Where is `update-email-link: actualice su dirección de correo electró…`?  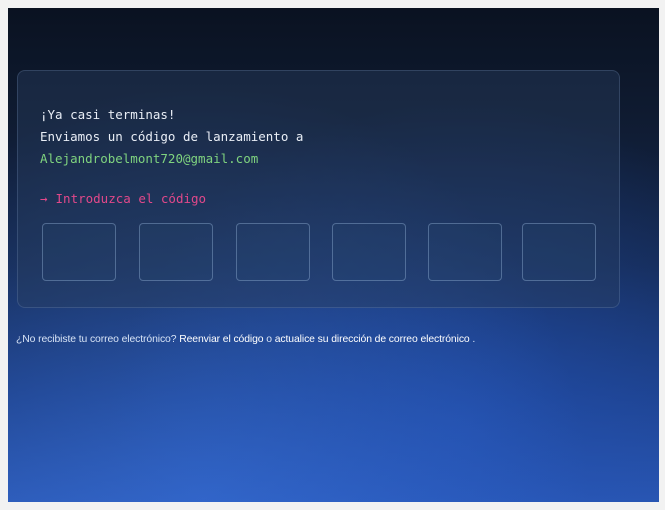 update-email-link: actualice su dirección de correo electró… is located at coordinates (372, 339).